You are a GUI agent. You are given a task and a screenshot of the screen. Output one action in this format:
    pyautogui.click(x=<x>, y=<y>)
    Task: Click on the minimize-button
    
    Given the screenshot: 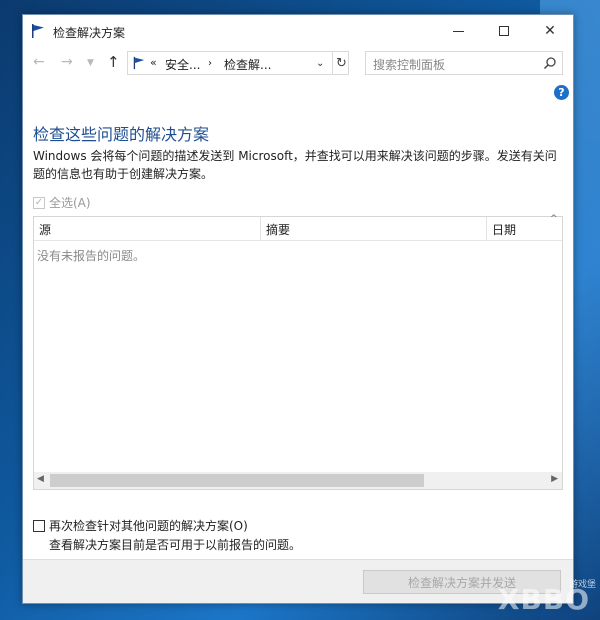 What is the action you would take?
    pyautogui.click(x=458, y=31)
    